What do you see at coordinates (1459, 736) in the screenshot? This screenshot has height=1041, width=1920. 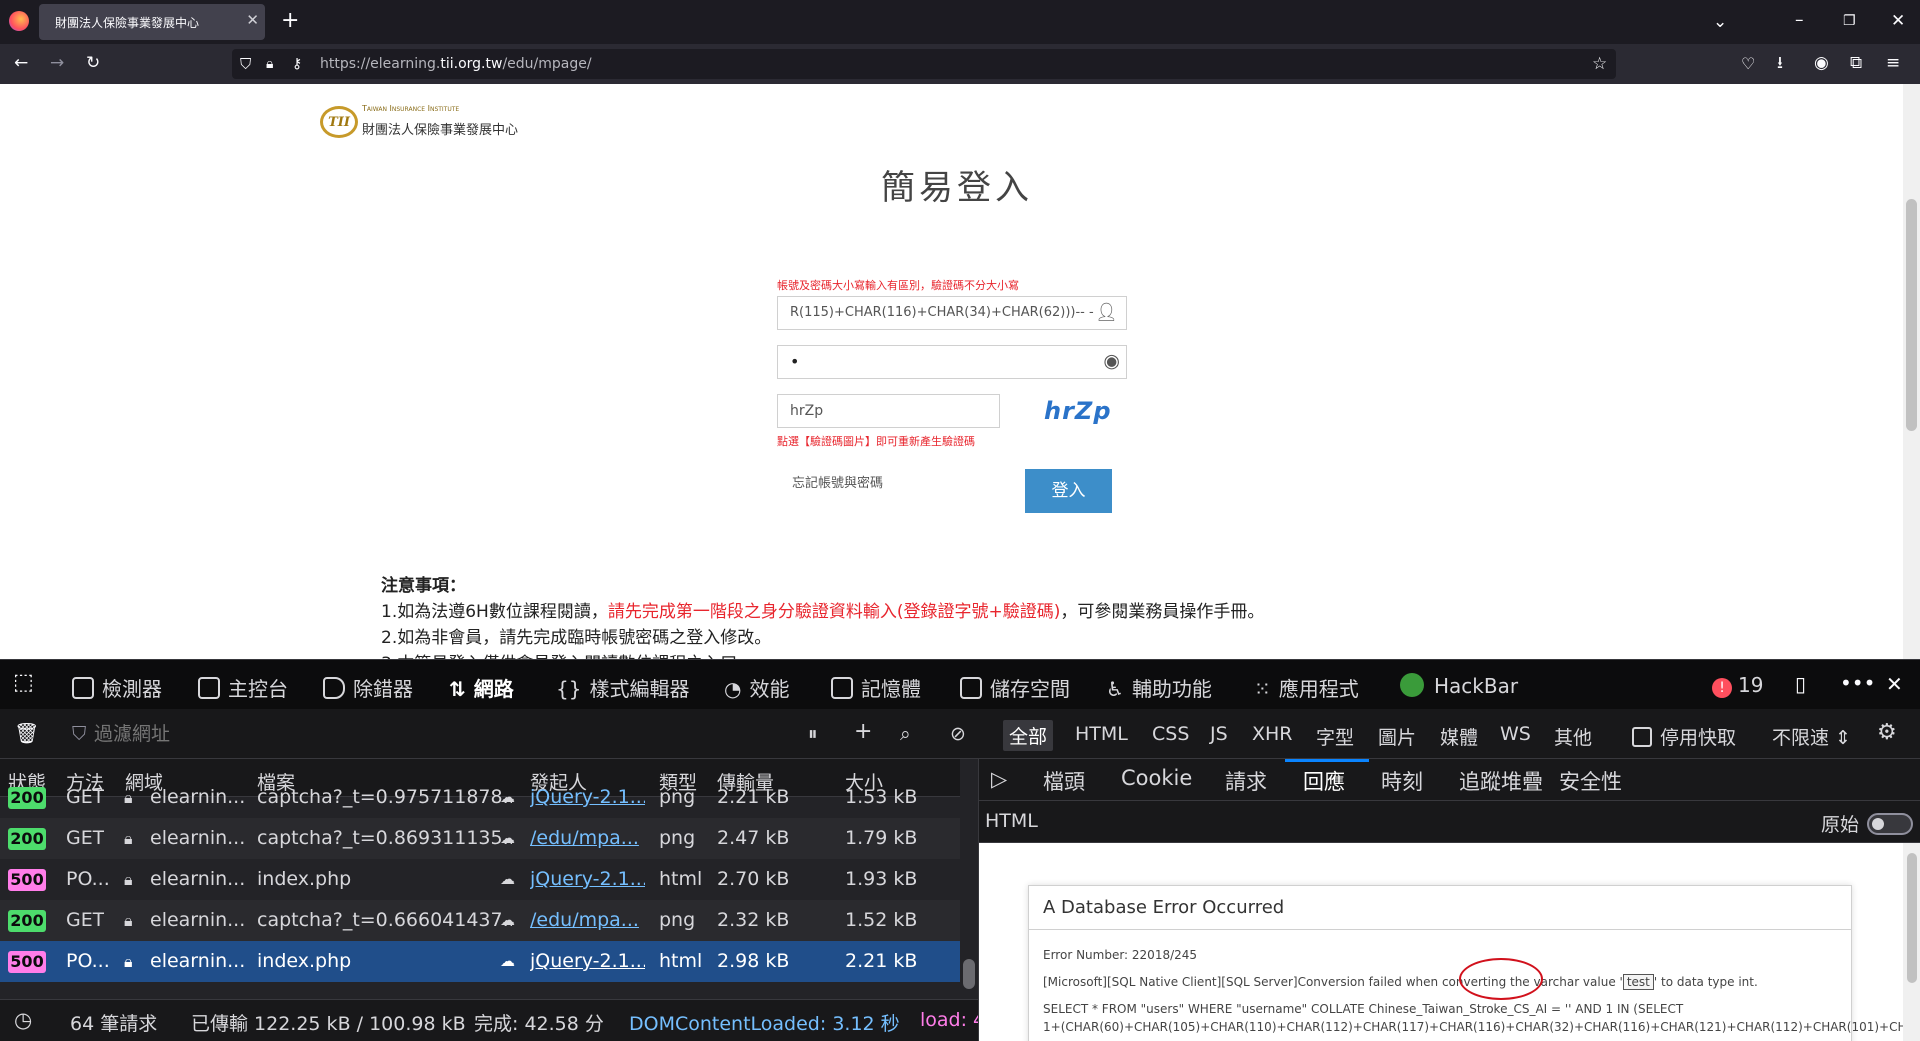 I see `filter-media: 媒體` at bounding box center [1459, 736].